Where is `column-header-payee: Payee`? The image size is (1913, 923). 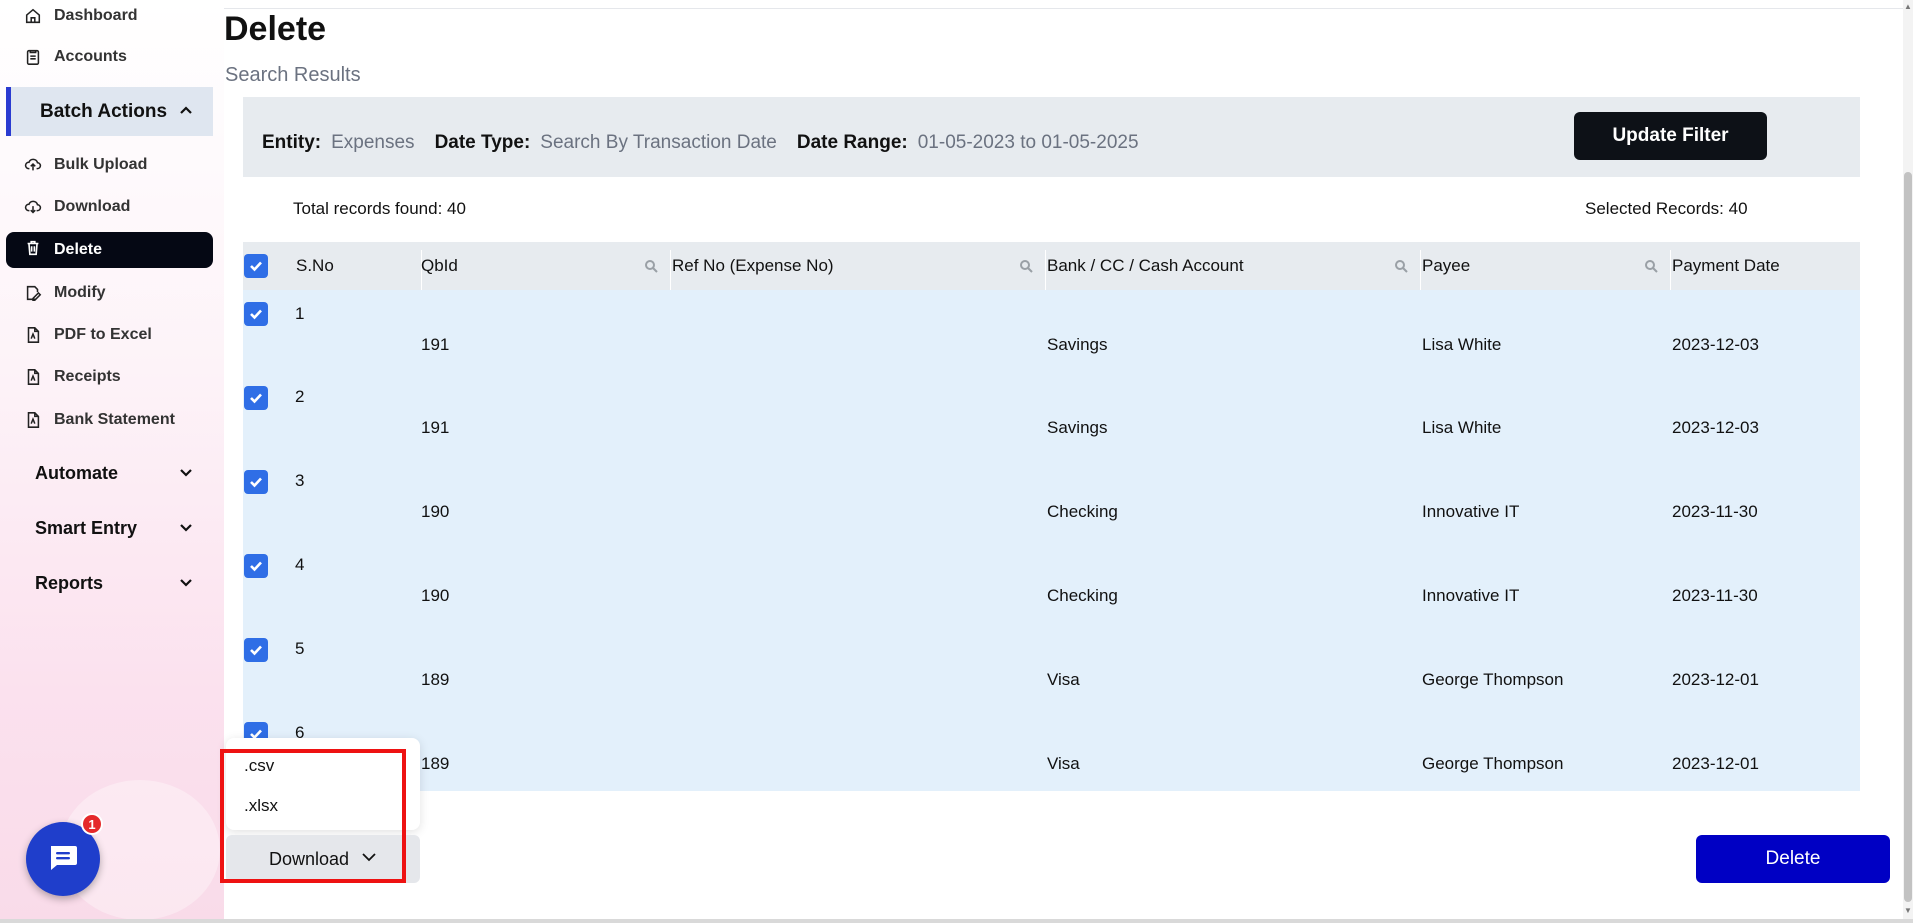 column-header-payee: Payee is located at coordinates (1547, 266).